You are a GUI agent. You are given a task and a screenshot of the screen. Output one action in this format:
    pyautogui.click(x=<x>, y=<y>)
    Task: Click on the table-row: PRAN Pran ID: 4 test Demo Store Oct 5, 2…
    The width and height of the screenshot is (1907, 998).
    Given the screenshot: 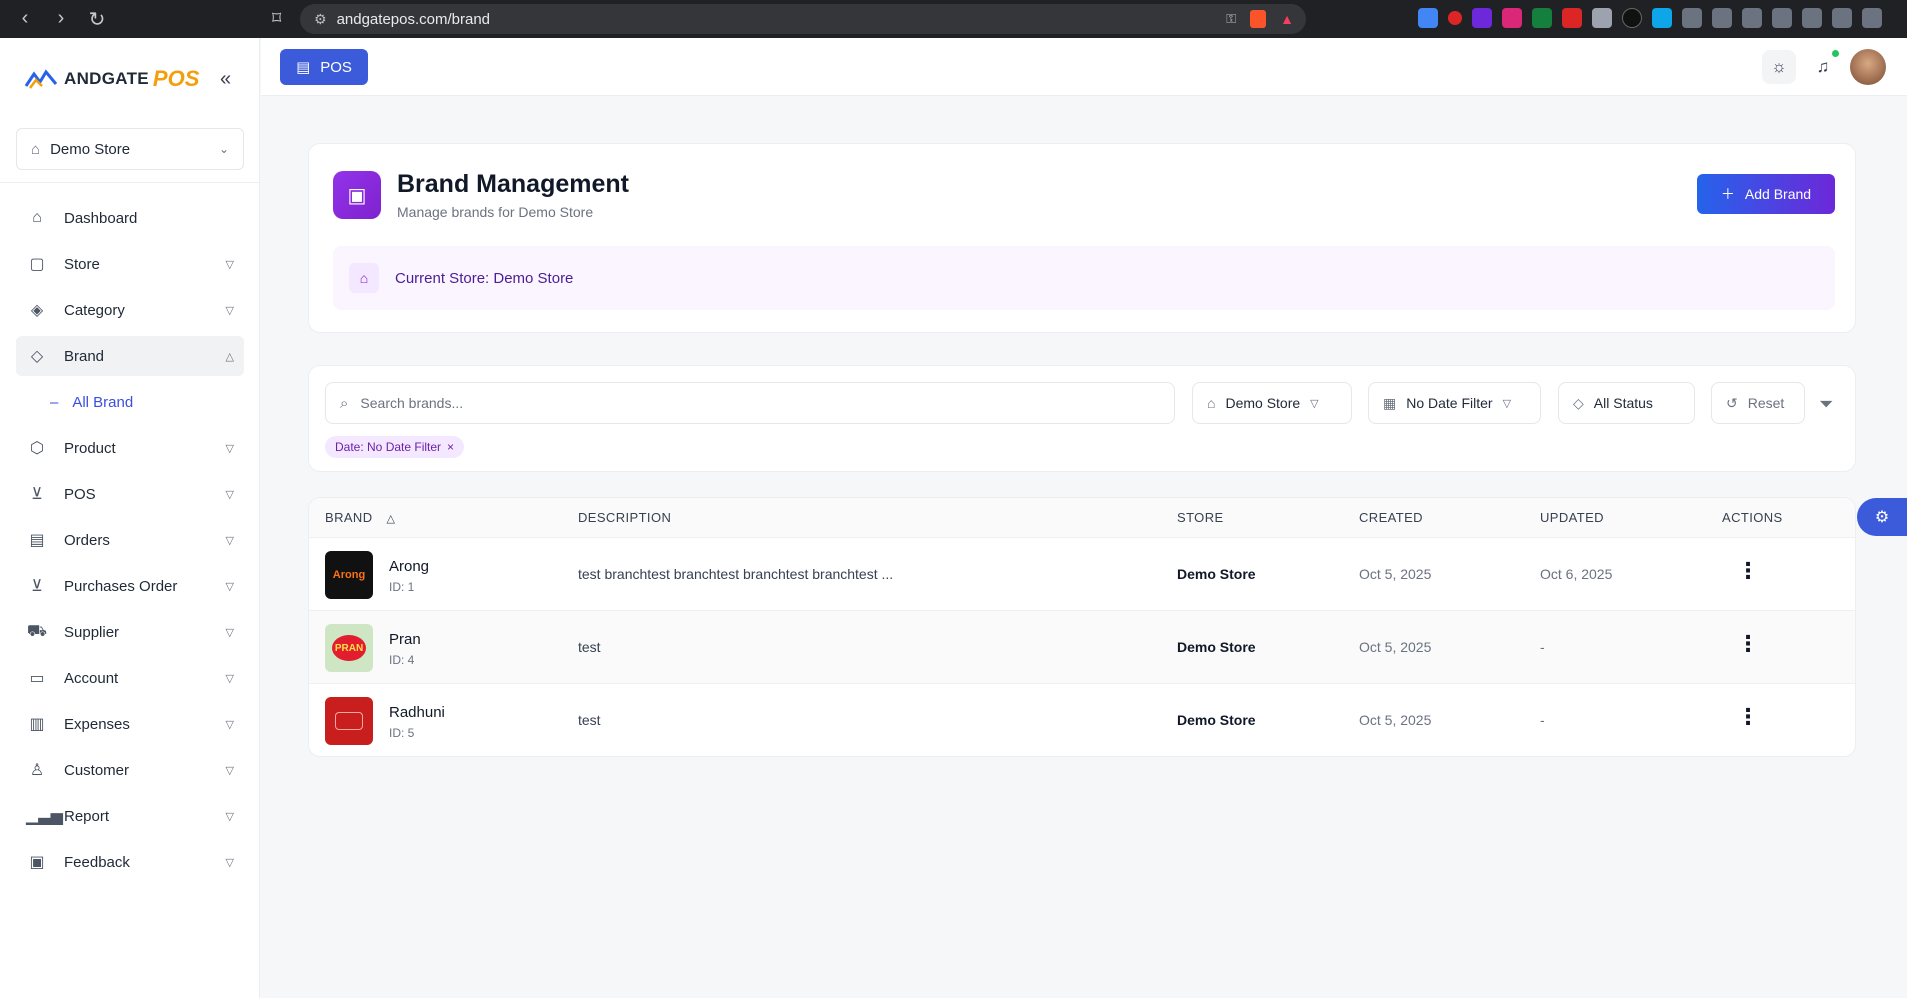 What is the action you would take?
    pyautogui.click(x=1082, y=647)
    